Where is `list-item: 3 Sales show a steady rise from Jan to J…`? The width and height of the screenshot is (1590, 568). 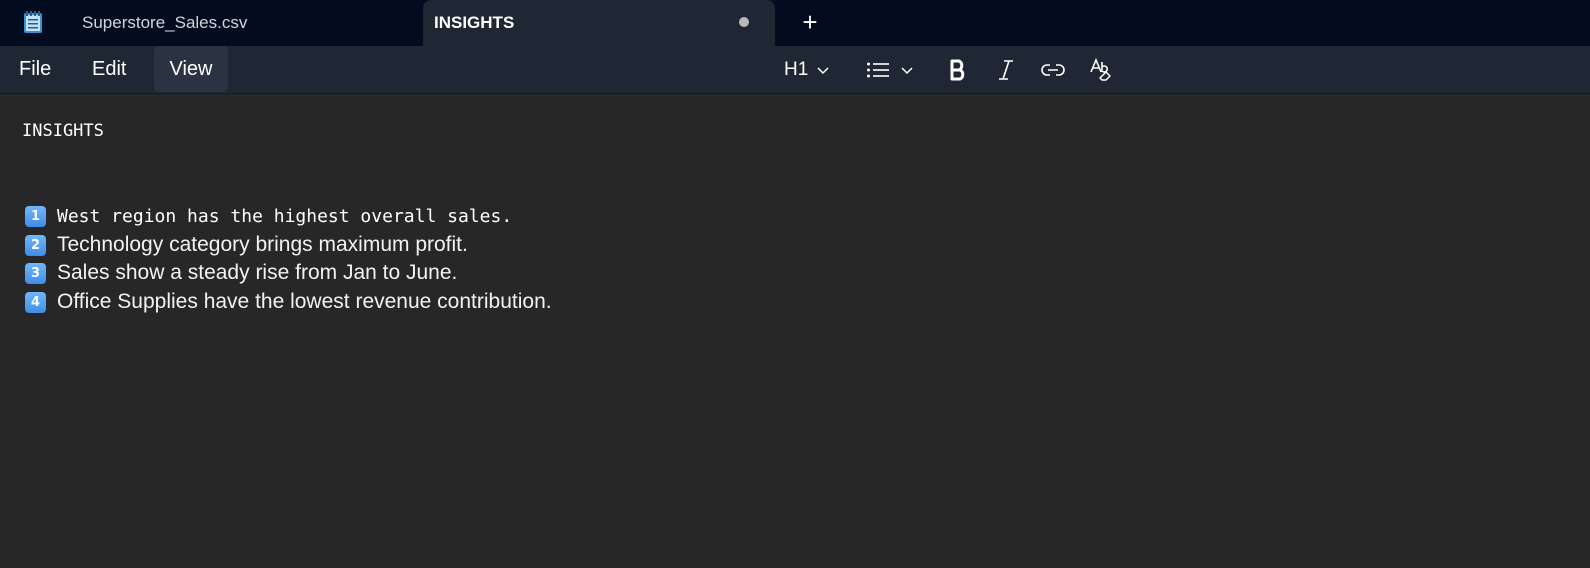
list-item: 3 Sales show a steady rise from Jan to J… is located at coordinates (241, 273).